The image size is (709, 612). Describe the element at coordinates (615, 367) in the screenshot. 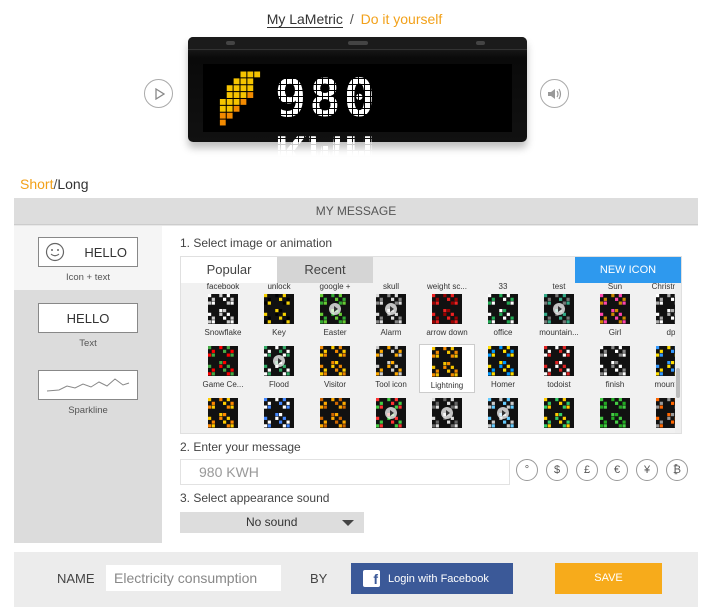

I see `icon-item: finish` at that location.